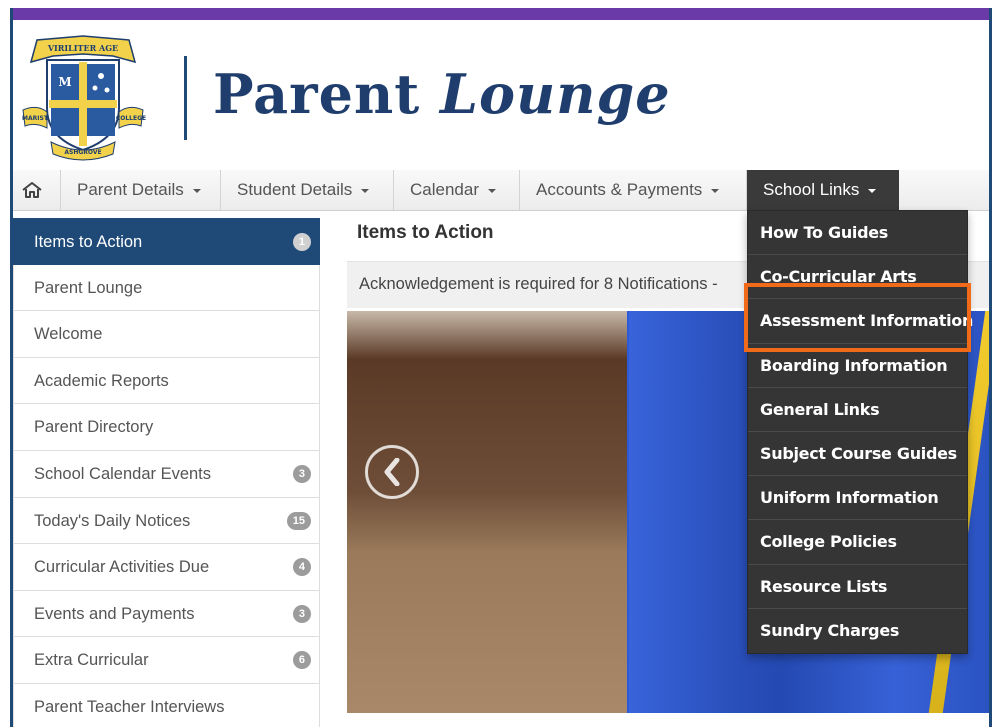 The height and width of the screenshot is (727, 998). What do you see at coordinates (857, 631) in the screenshot?
I see `menu-item-sundry-charges: Sundry Charges` at bounding box center [857, 631].